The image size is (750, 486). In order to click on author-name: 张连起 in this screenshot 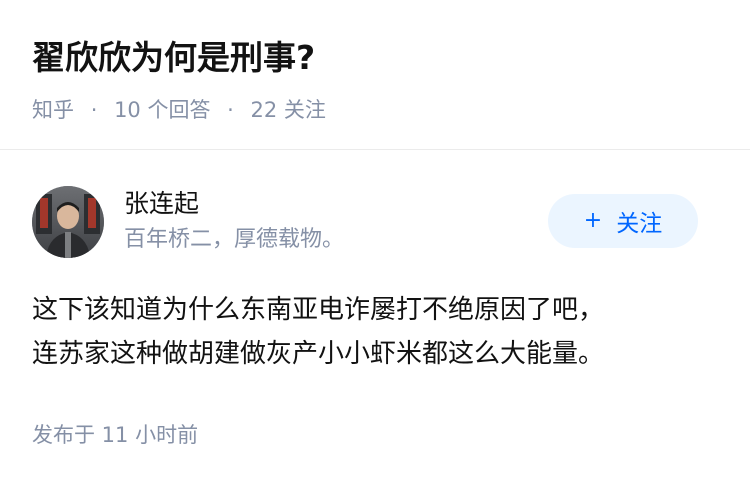, I will do `click(161, 204)`.